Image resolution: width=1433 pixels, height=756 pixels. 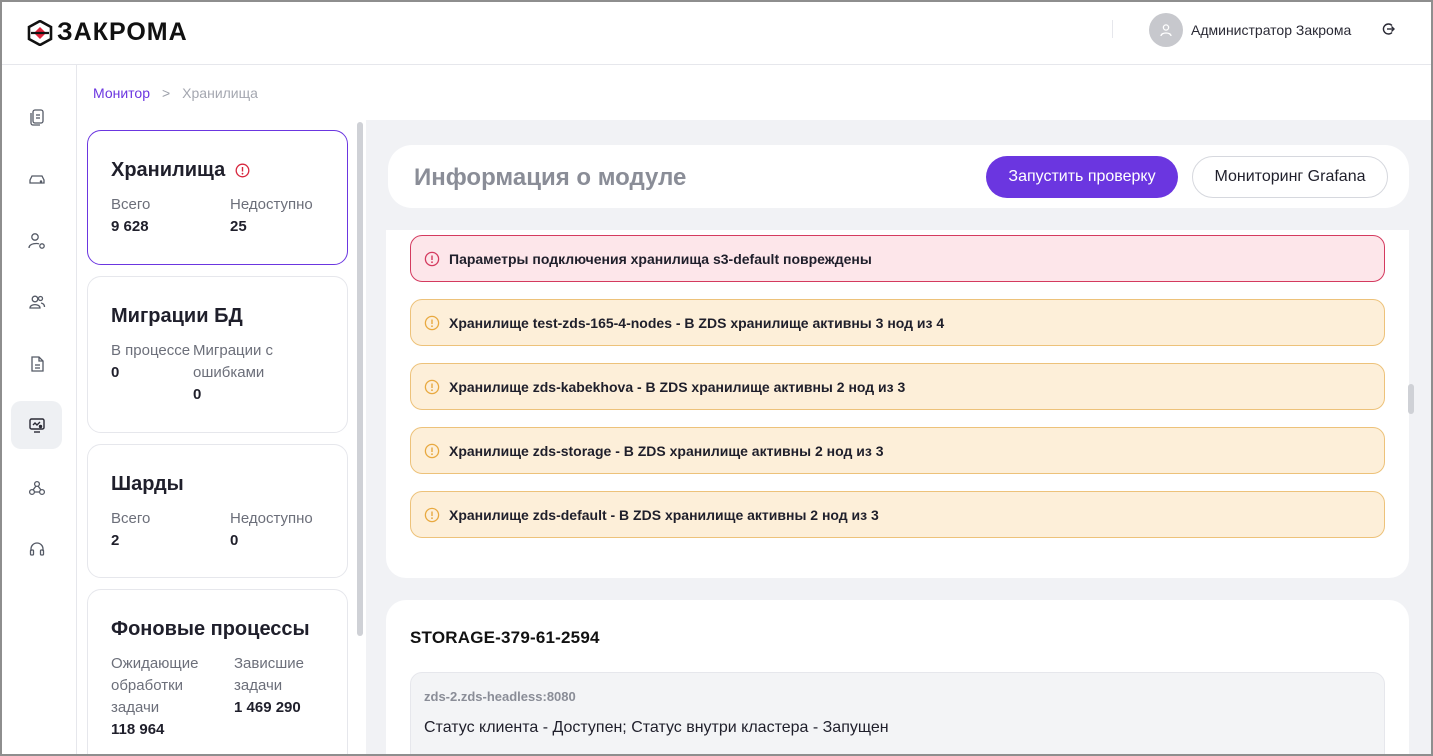 I want to click on card-title: Миграции БД, so click(x=177, y=316).